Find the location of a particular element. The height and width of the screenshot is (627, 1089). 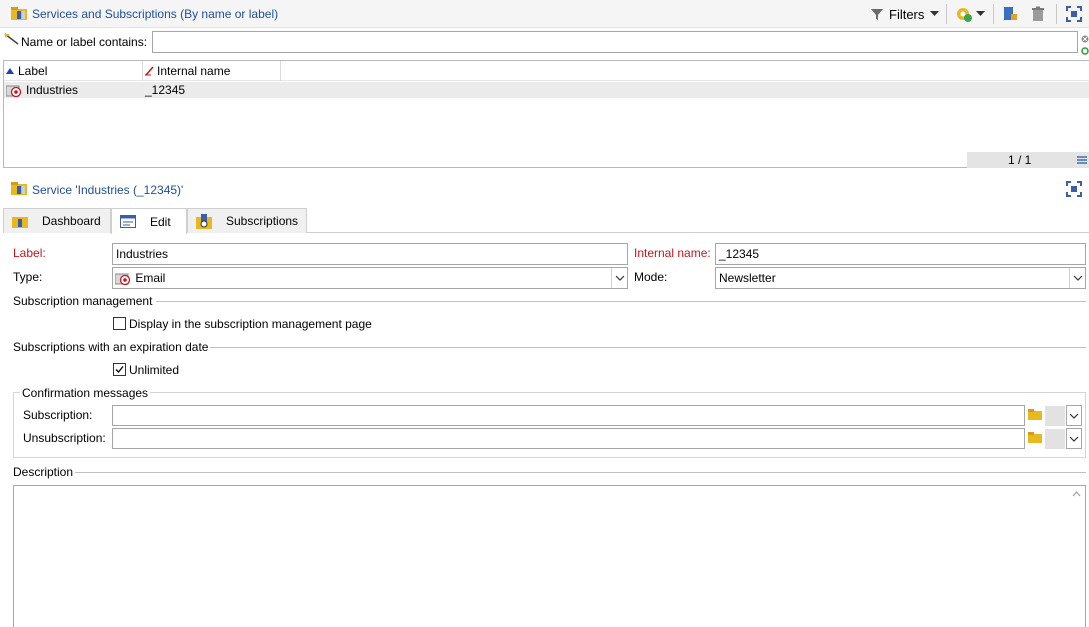

list-menu-icon is located at coordinates (1082, 161).